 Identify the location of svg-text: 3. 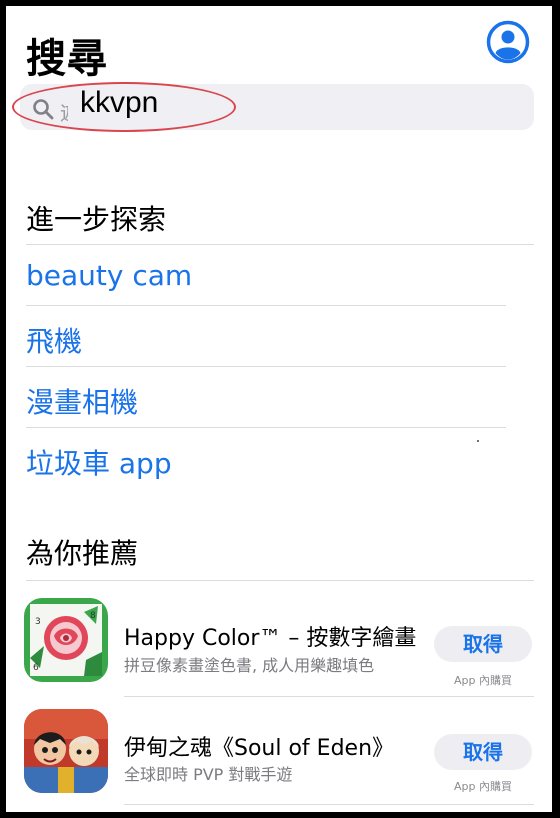
(38, 622).